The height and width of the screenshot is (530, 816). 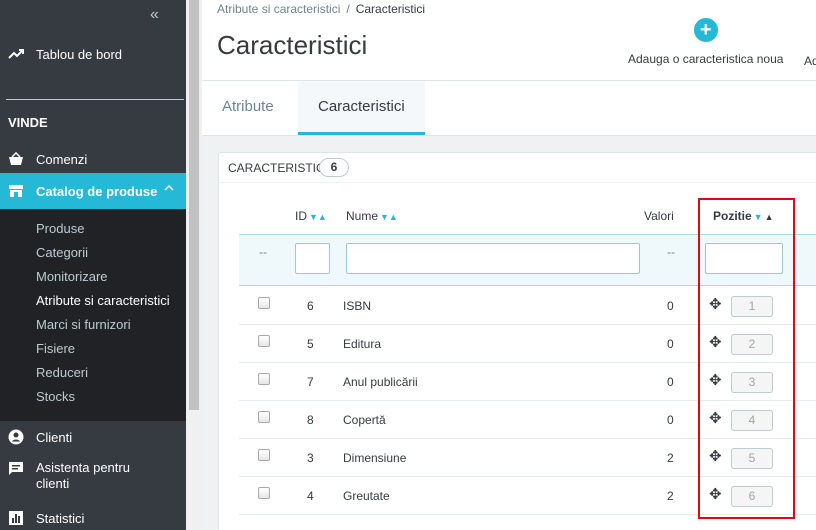 What do you see at coordinates (72, 276) in the screenshot?
I see `submenu-item-monitoring: Monitorizare` at bounding box center [72, 276].